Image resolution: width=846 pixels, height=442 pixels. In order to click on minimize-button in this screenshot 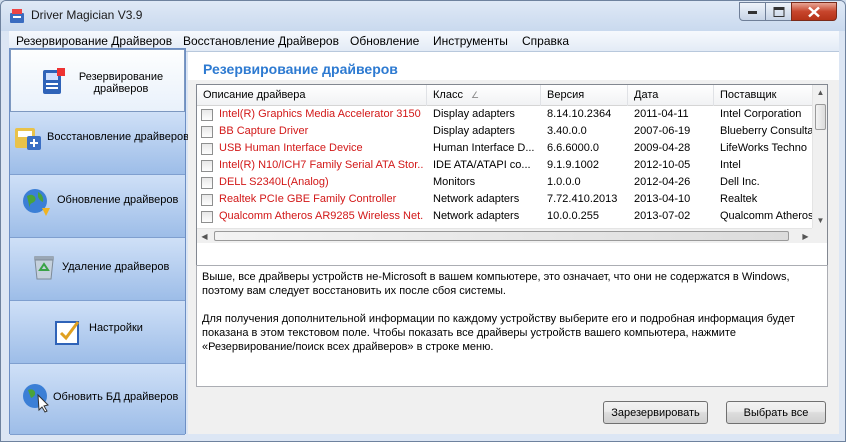, I will do `click(752, 11)`.